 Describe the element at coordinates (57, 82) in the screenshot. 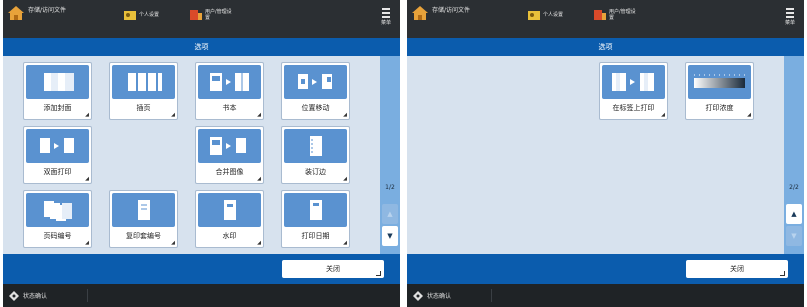

I see `add-cover-icon` at that location.